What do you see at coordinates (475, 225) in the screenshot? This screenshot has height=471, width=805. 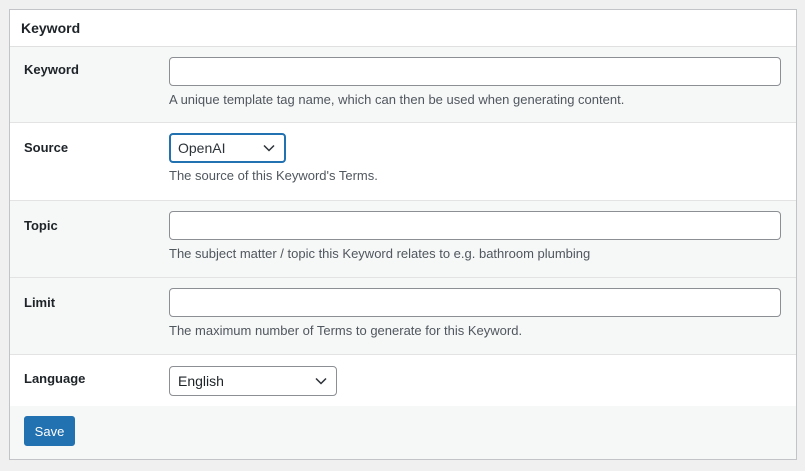 I see `topic-input` at bounding box center [475, 225].